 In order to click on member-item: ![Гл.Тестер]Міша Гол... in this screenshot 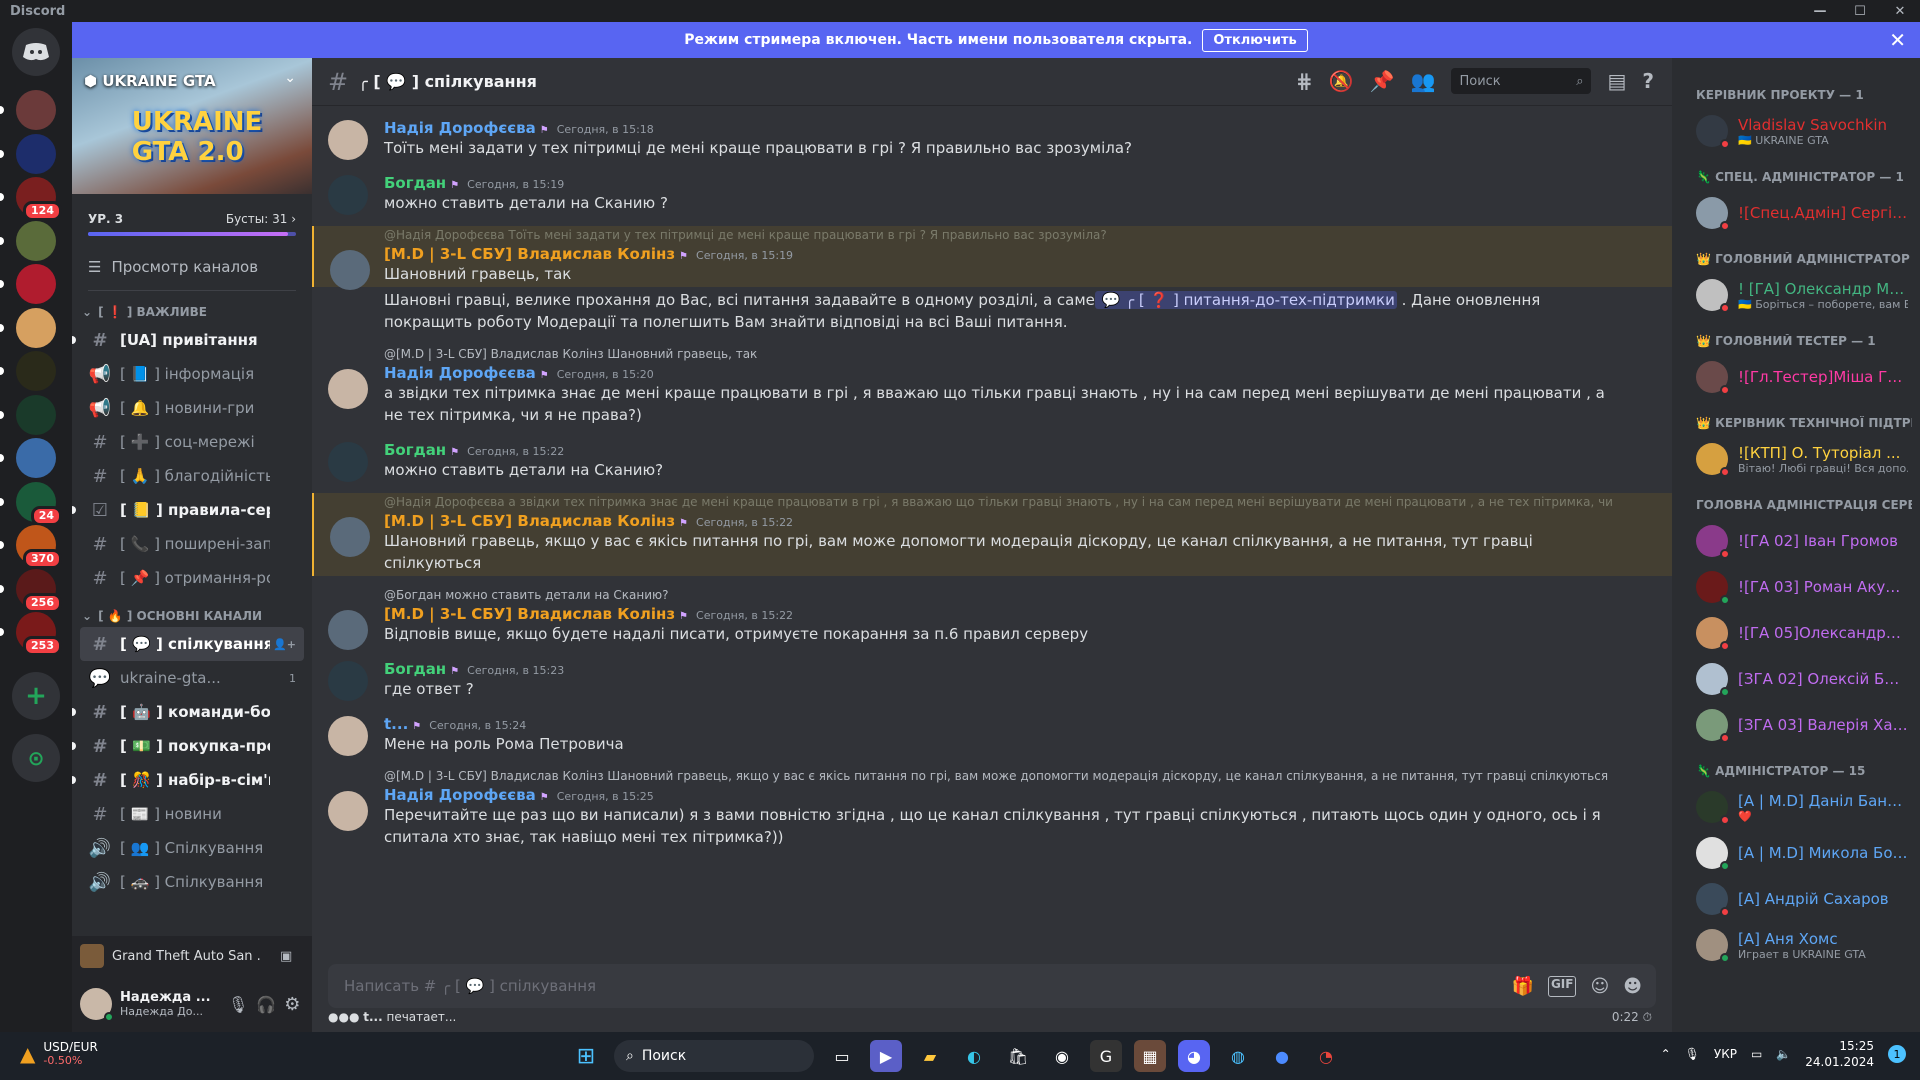, I will do `click(1804, 377)`.